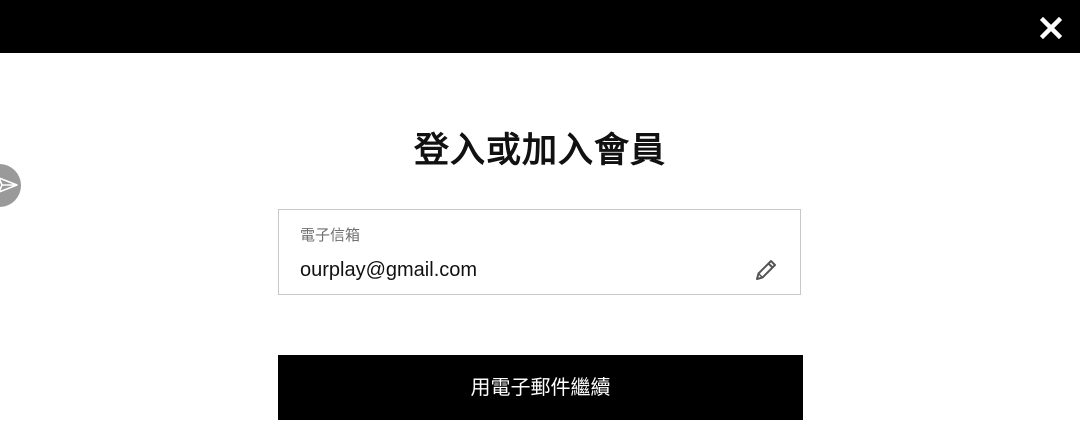 The height and width of the screenshot is (426, 1080). What do you see at coordinates (515, 270) in the screenshot?
I see `email-input` at bounding box center [515, 270].